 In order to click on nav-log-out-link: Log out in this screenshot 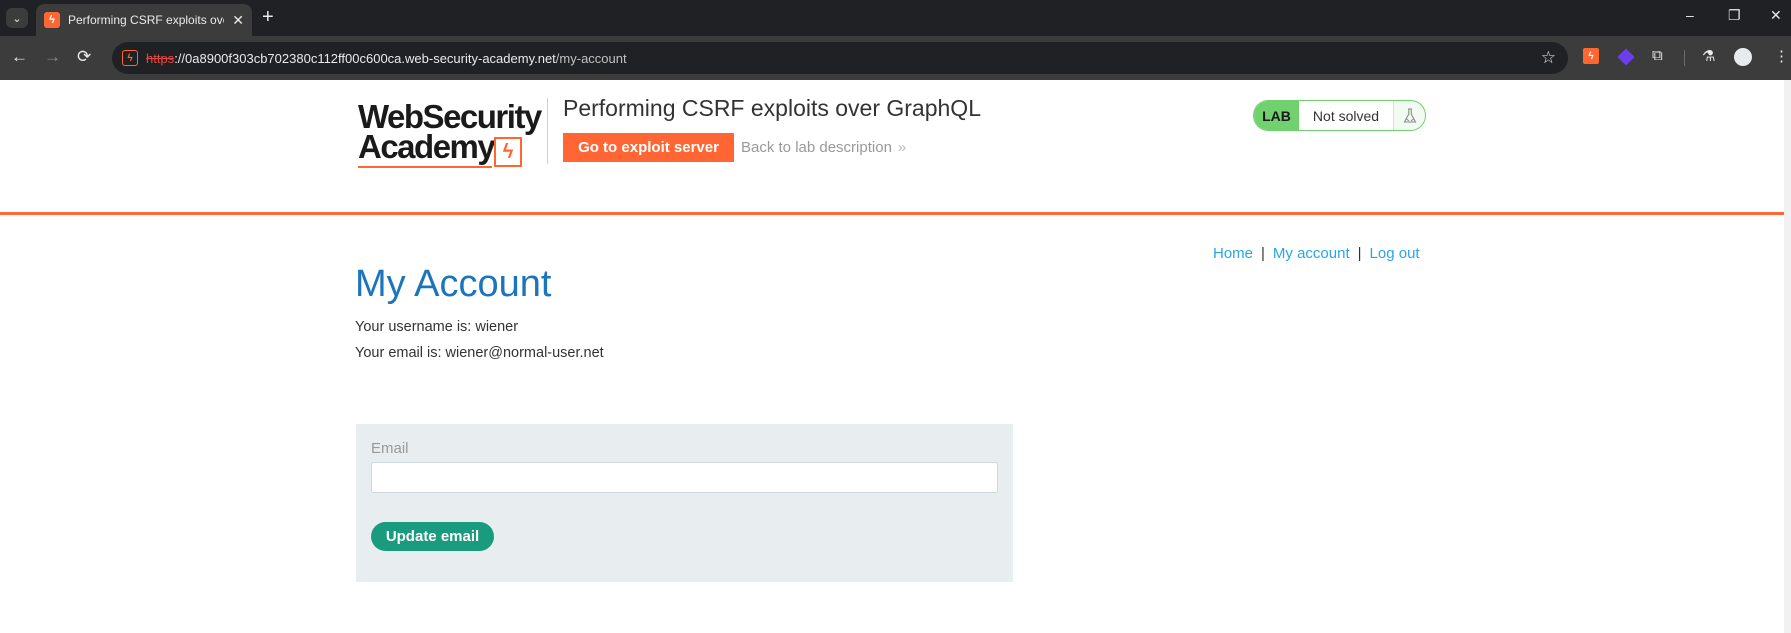, I will do `click(1395, 253)`.